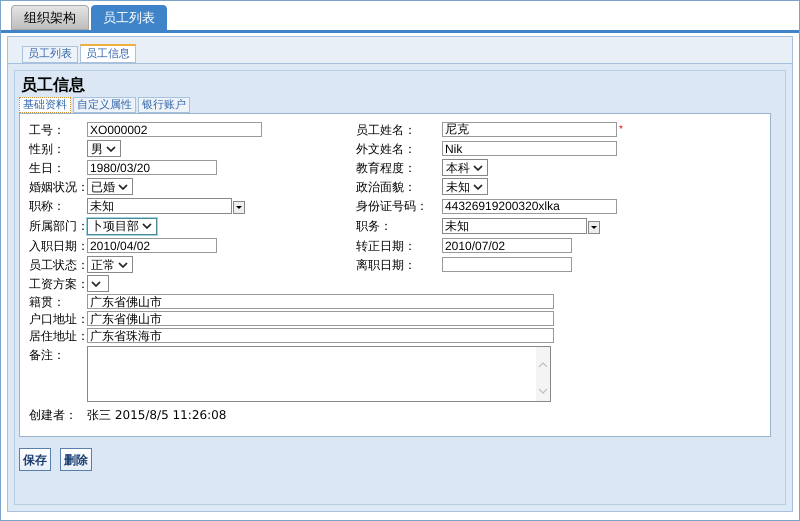 Image resolution: width=800 pixels, height=521 pixels. I want to click on dropdown: 男, so click(104, 148).